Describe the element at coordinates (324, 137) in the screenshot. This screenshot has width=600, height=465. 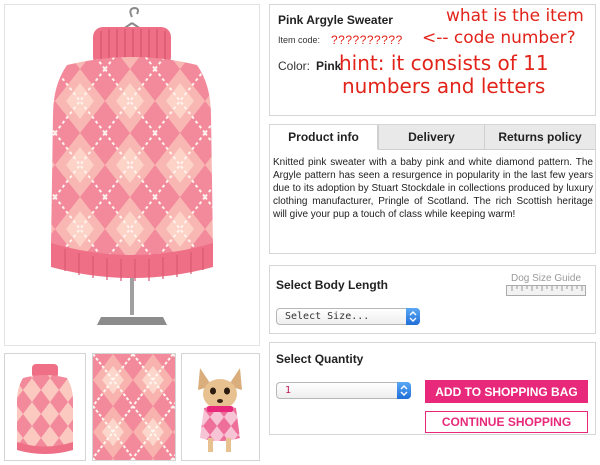
I see `tab-product-info: Product info` at that location.